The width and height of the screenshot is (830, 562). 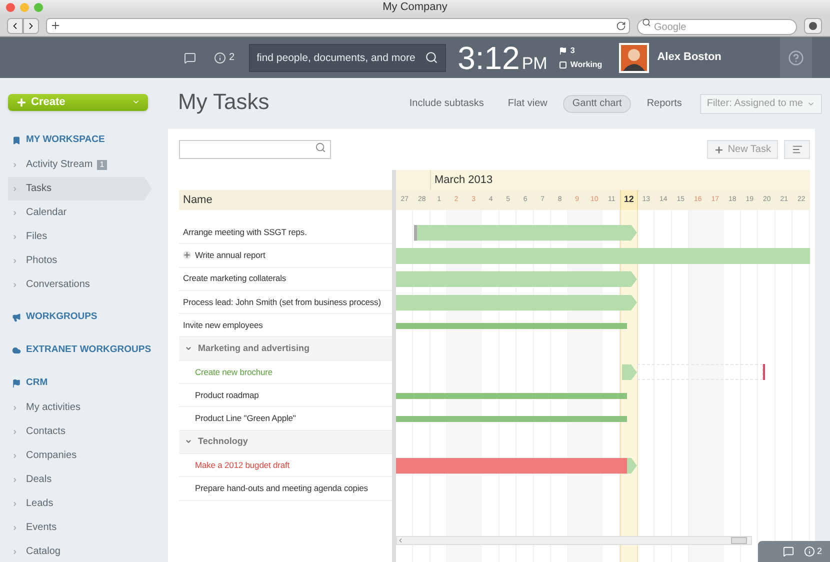 What do you see at coordinates (563, 64) in the screenshot?
I see `status-checkbox-icon` at bounding box center [563, 64].